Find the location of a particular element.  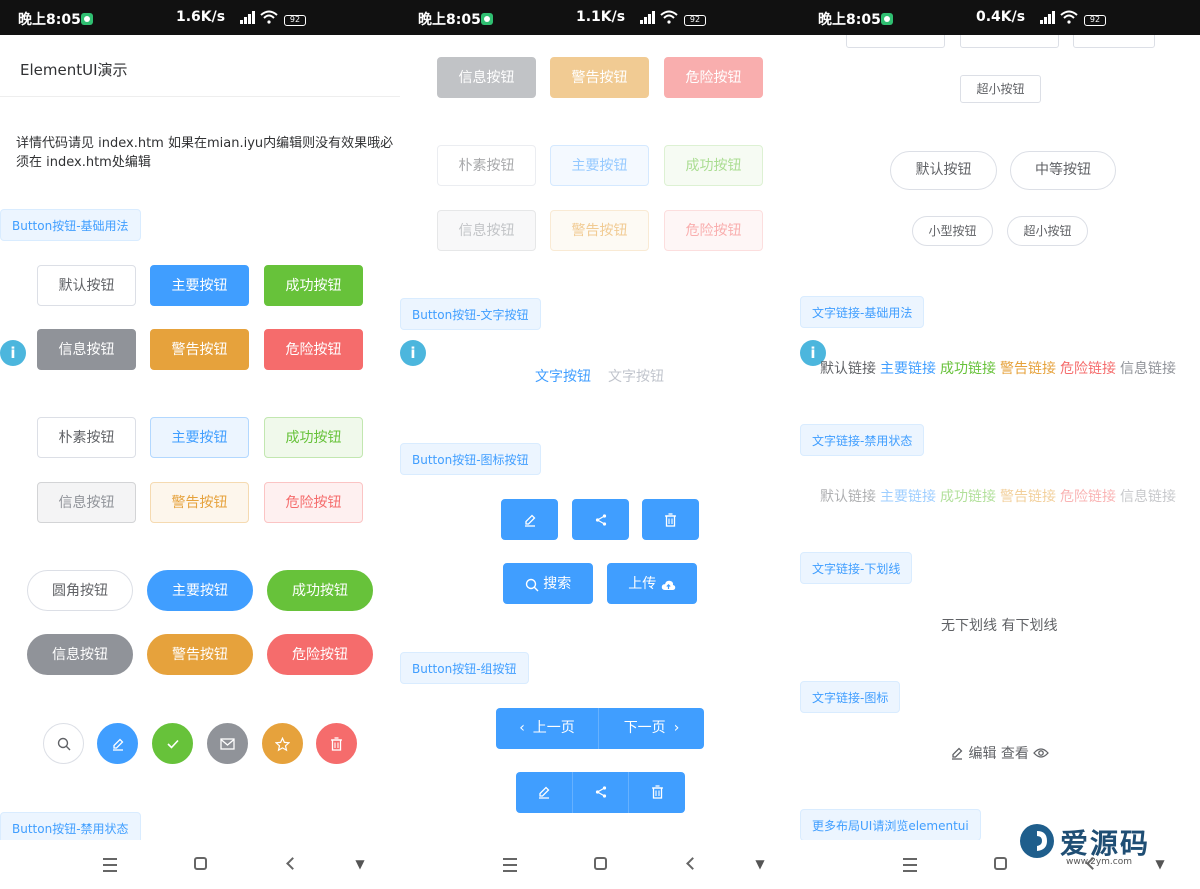

link-danger-disabled: 危险链接 is located at coordinates (1088, 497).